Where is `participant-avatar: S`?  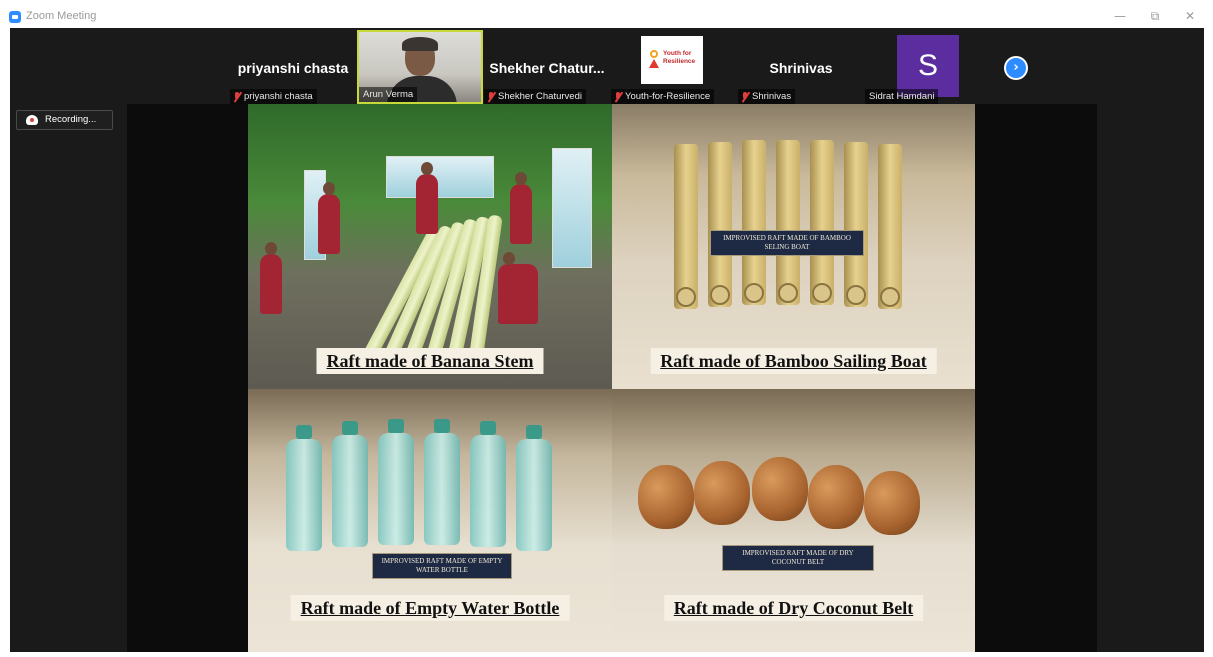
participant-avatar: S is located at coordinates (928, 66).